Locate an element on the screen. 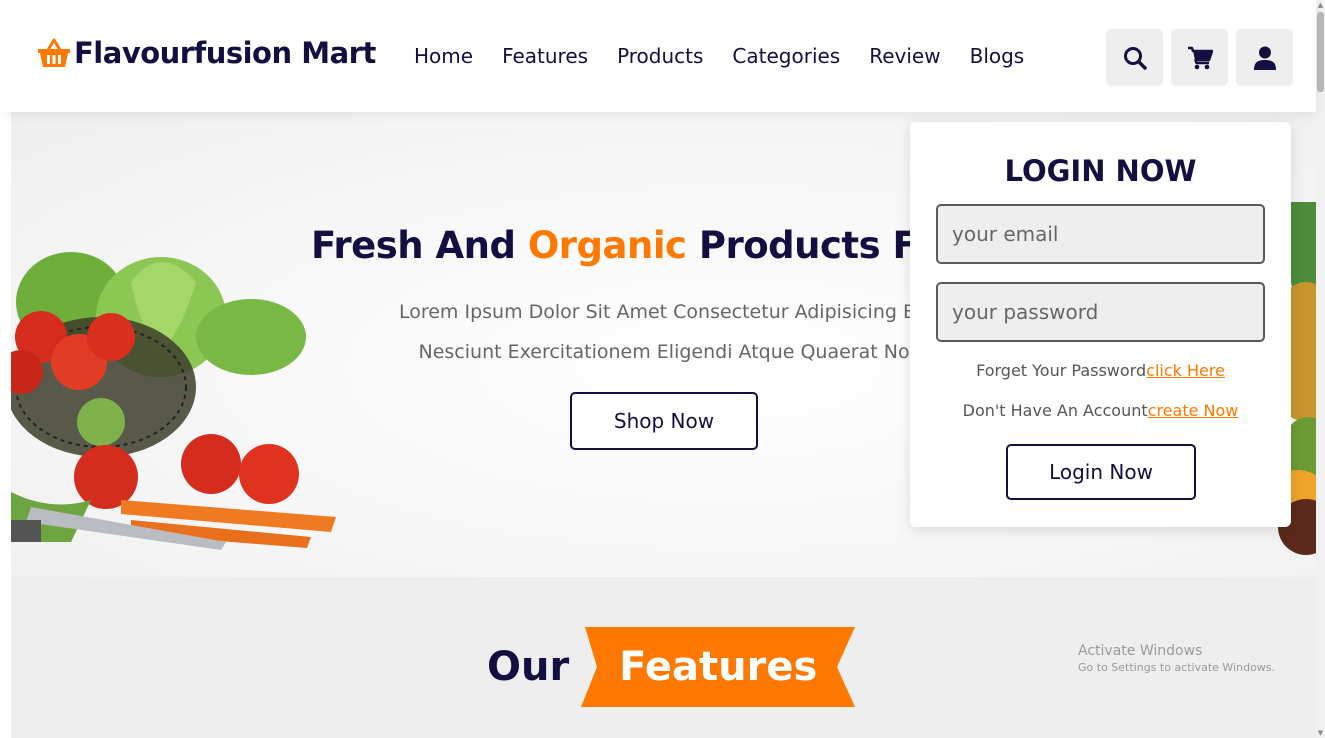 The height and width of the screenshot is (738, 1325). features-heading: Our Features is located at coordinates (671, 667).